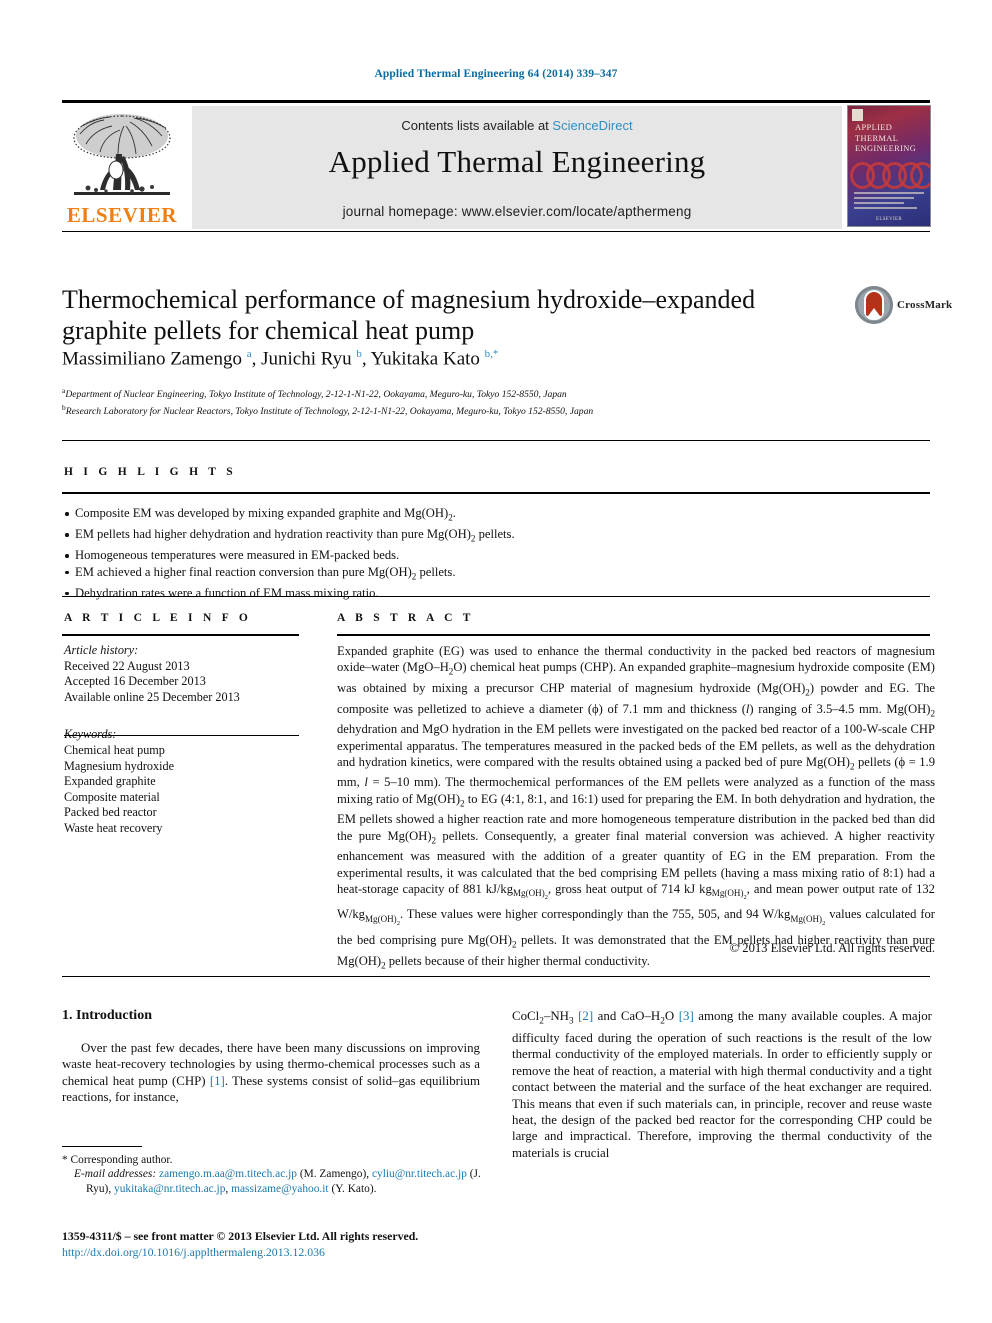 This screenshot has height=1323, width=992. I want to click on cover-rings-graphic, so click(889, 174).